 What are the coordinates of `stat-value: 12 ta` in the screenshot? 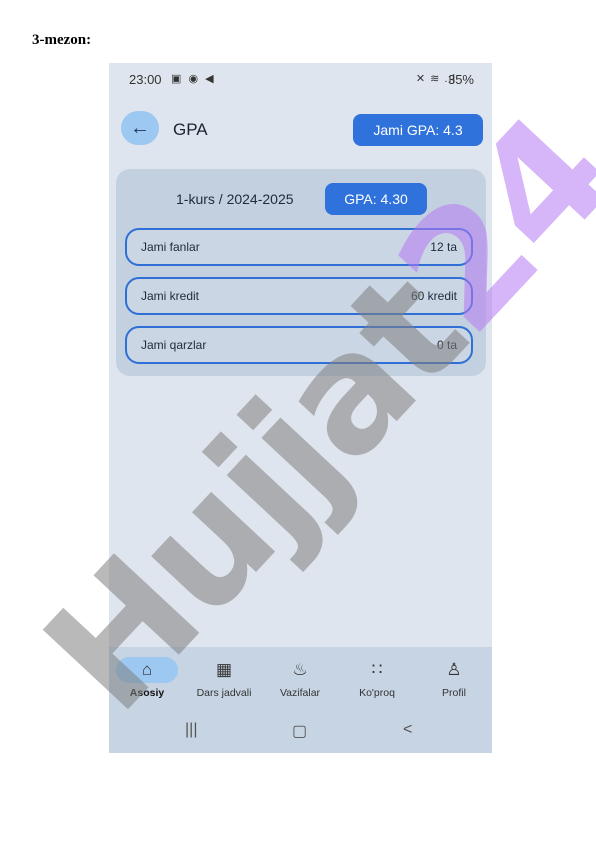 It's located at (443, 247).